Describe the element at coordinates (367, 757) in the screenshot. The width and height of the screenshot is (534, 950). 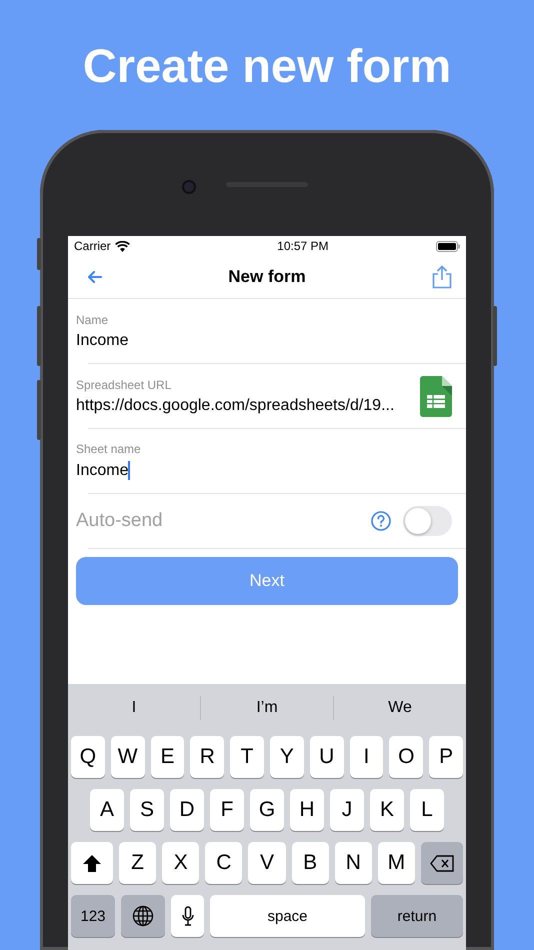
I see `keyboard-key: I` at that location.